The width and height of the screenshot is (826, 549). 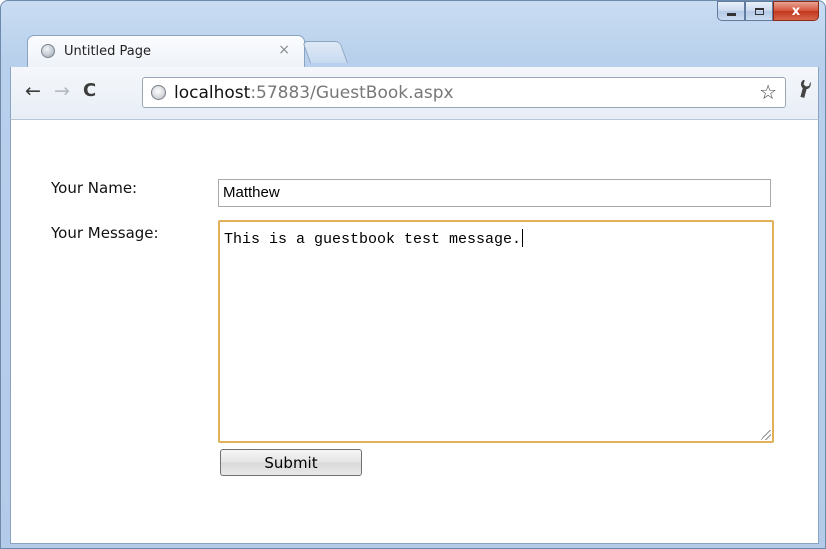 What do you see at coordinates (48, 51) in the screenshot?
I see `globe-icon` at bounding box center [48, 51].